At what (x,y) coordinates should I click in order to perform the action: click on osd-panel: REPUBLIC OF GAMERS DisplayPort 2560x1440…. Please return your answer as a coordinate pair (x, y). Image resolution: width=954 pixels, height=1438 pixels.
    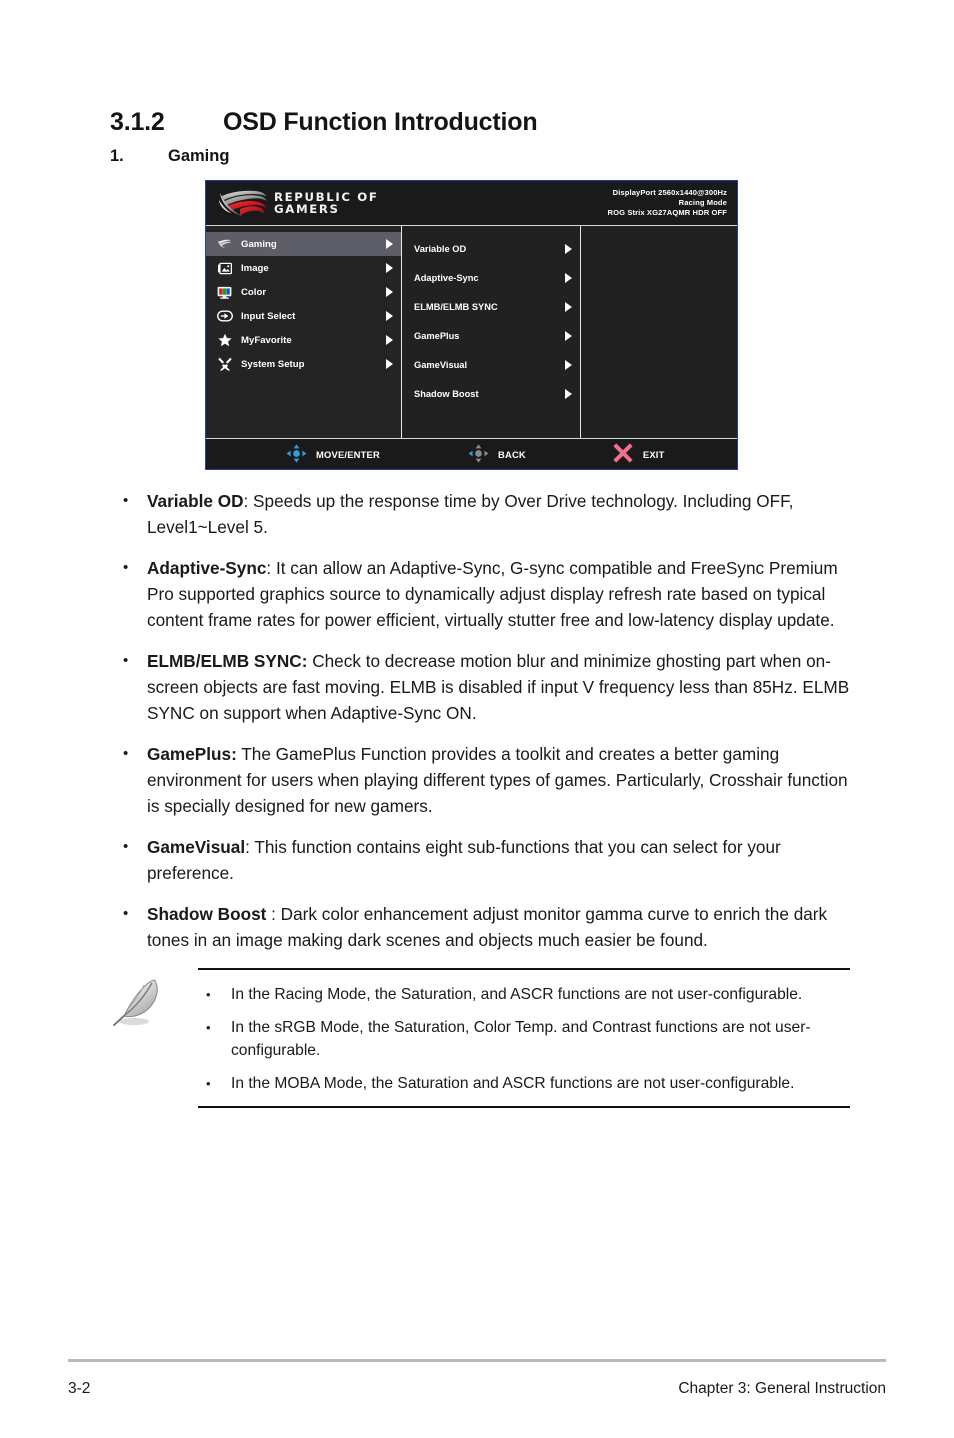
    Looking at the image, I should click on (471, 325).